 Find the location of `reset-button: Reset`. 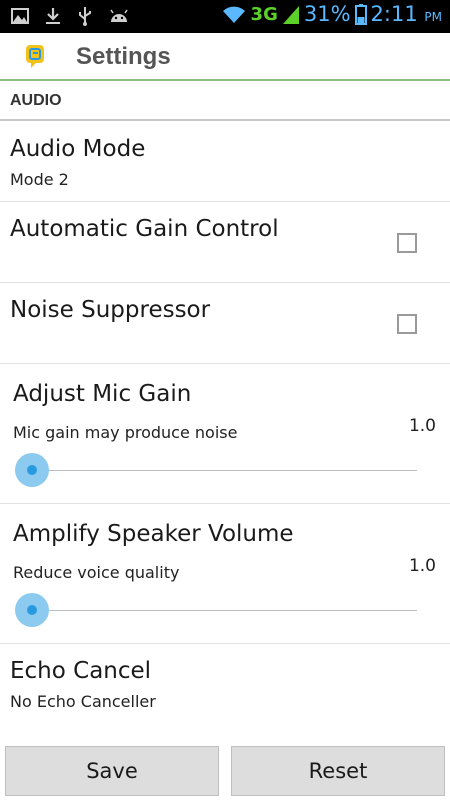

reset-button: Reset is located at coordinates (338, 771).